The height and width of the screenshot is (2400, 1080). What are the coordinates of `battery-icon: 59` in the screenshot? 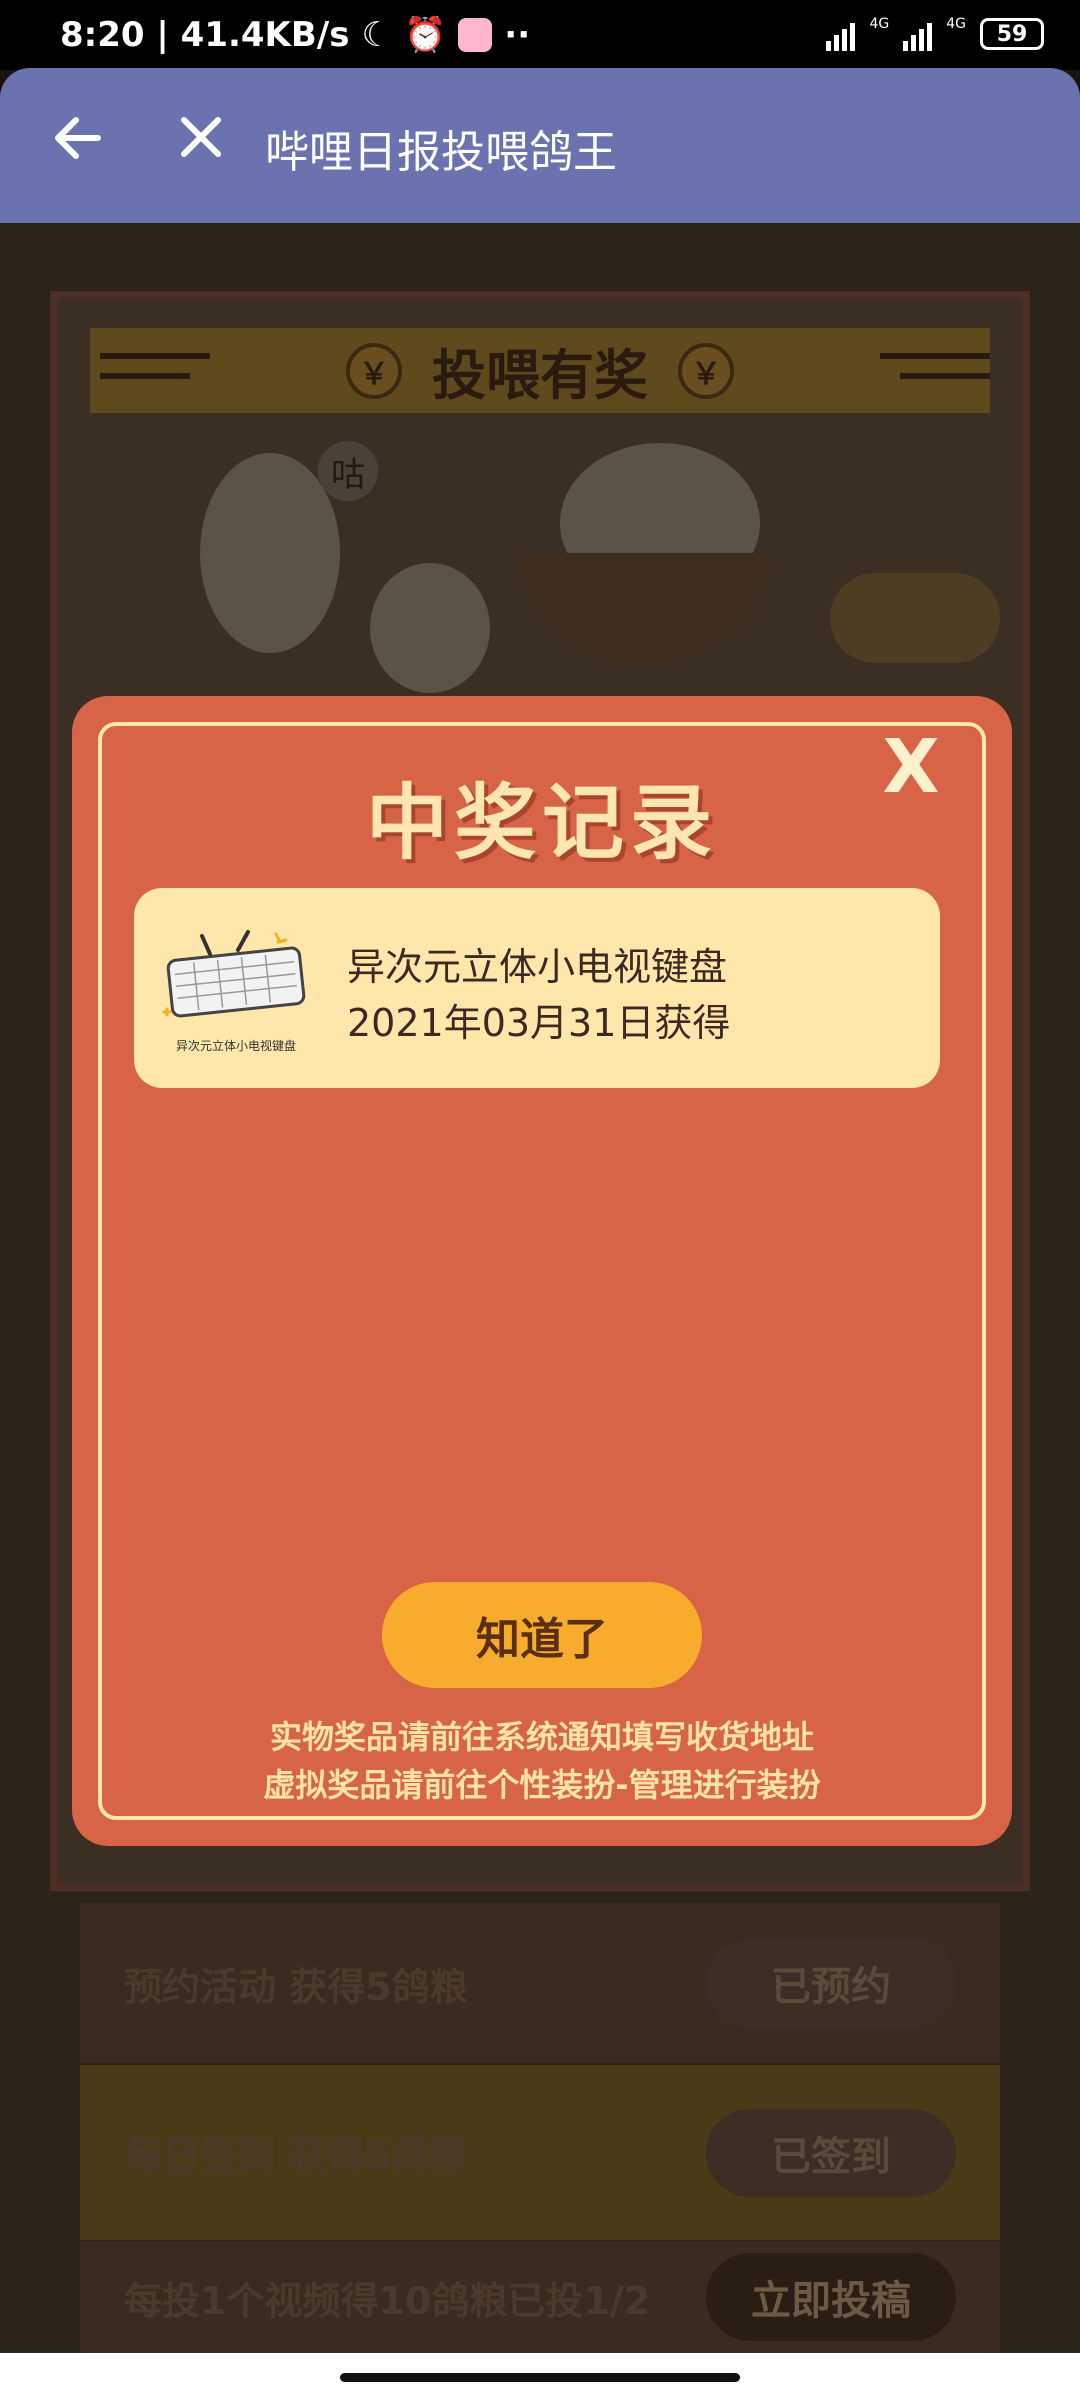 It's located at (1012, 34).